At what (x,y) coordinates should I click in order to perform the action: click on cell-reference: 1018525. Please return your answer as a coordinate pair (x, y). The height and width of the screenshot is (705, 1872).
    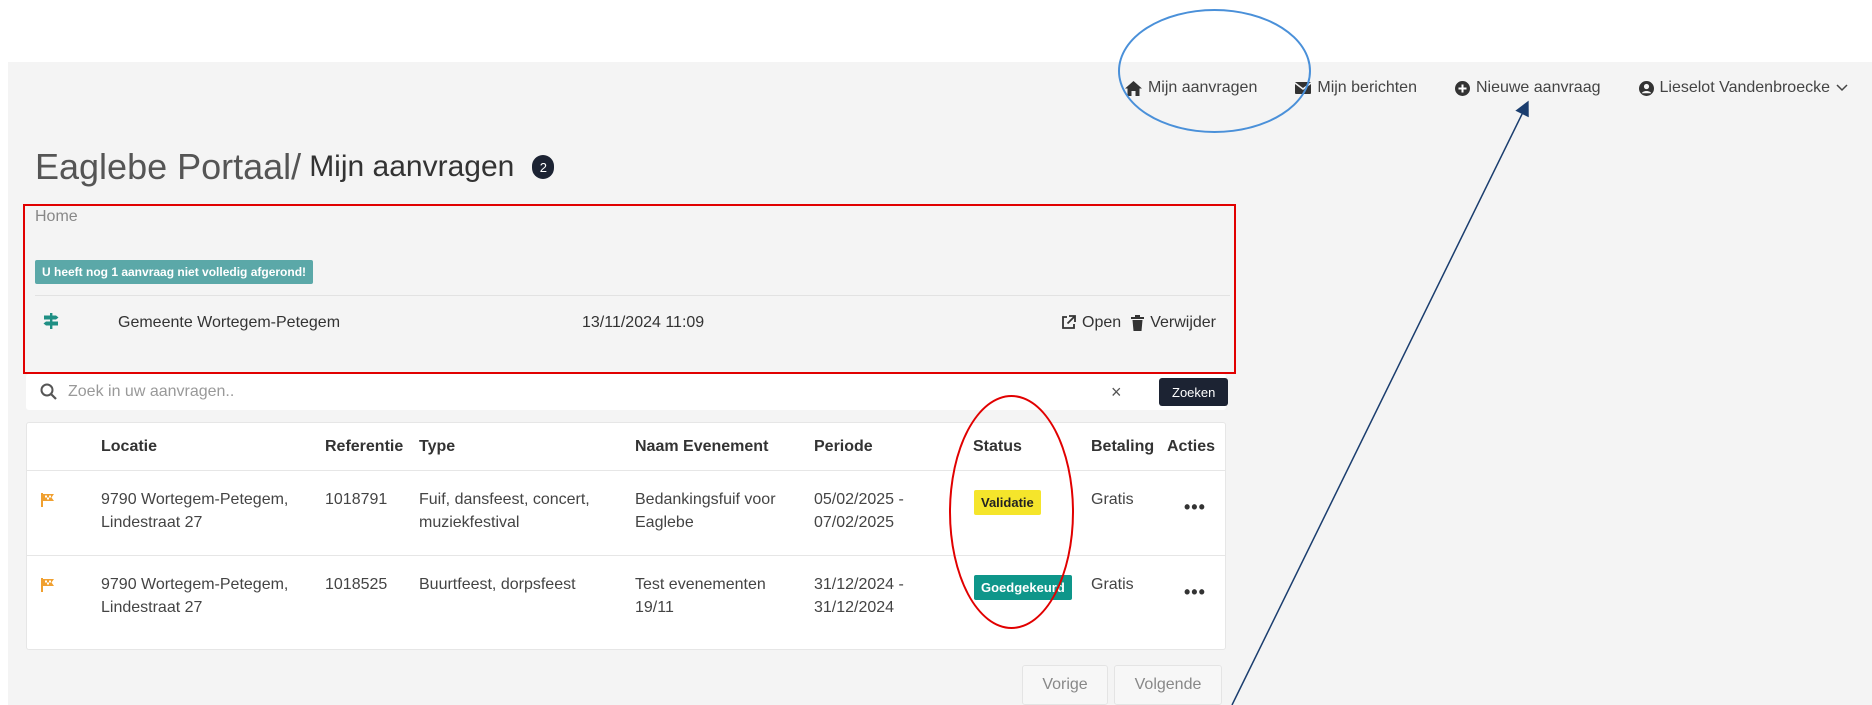
    Looking at the image, I should click on (356, 584).